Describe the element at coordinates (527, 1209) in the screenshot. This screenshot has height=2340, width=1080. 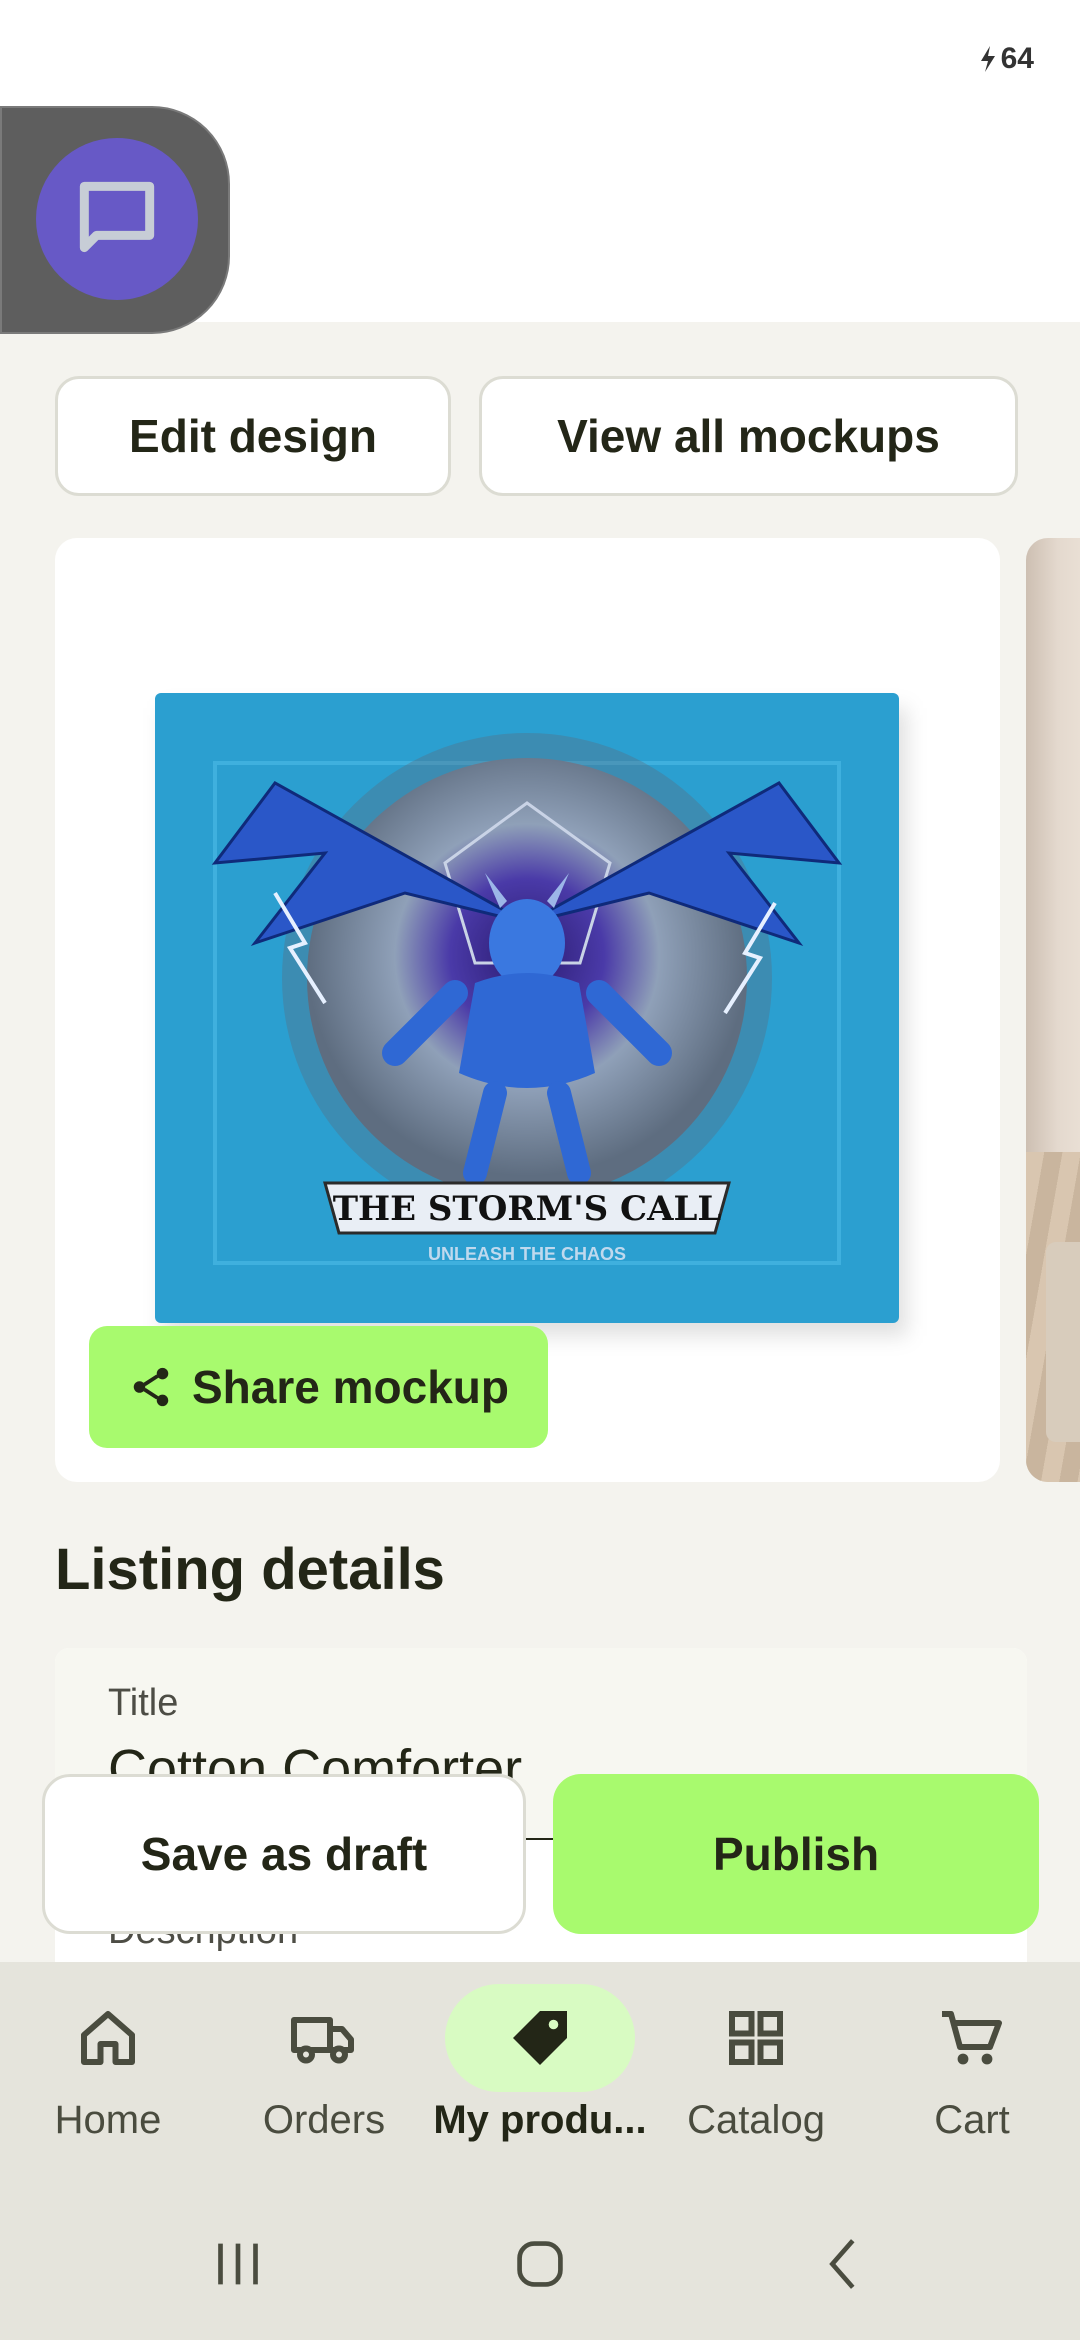
I see `art-title-text: THE STORM'S CALL` at that location.